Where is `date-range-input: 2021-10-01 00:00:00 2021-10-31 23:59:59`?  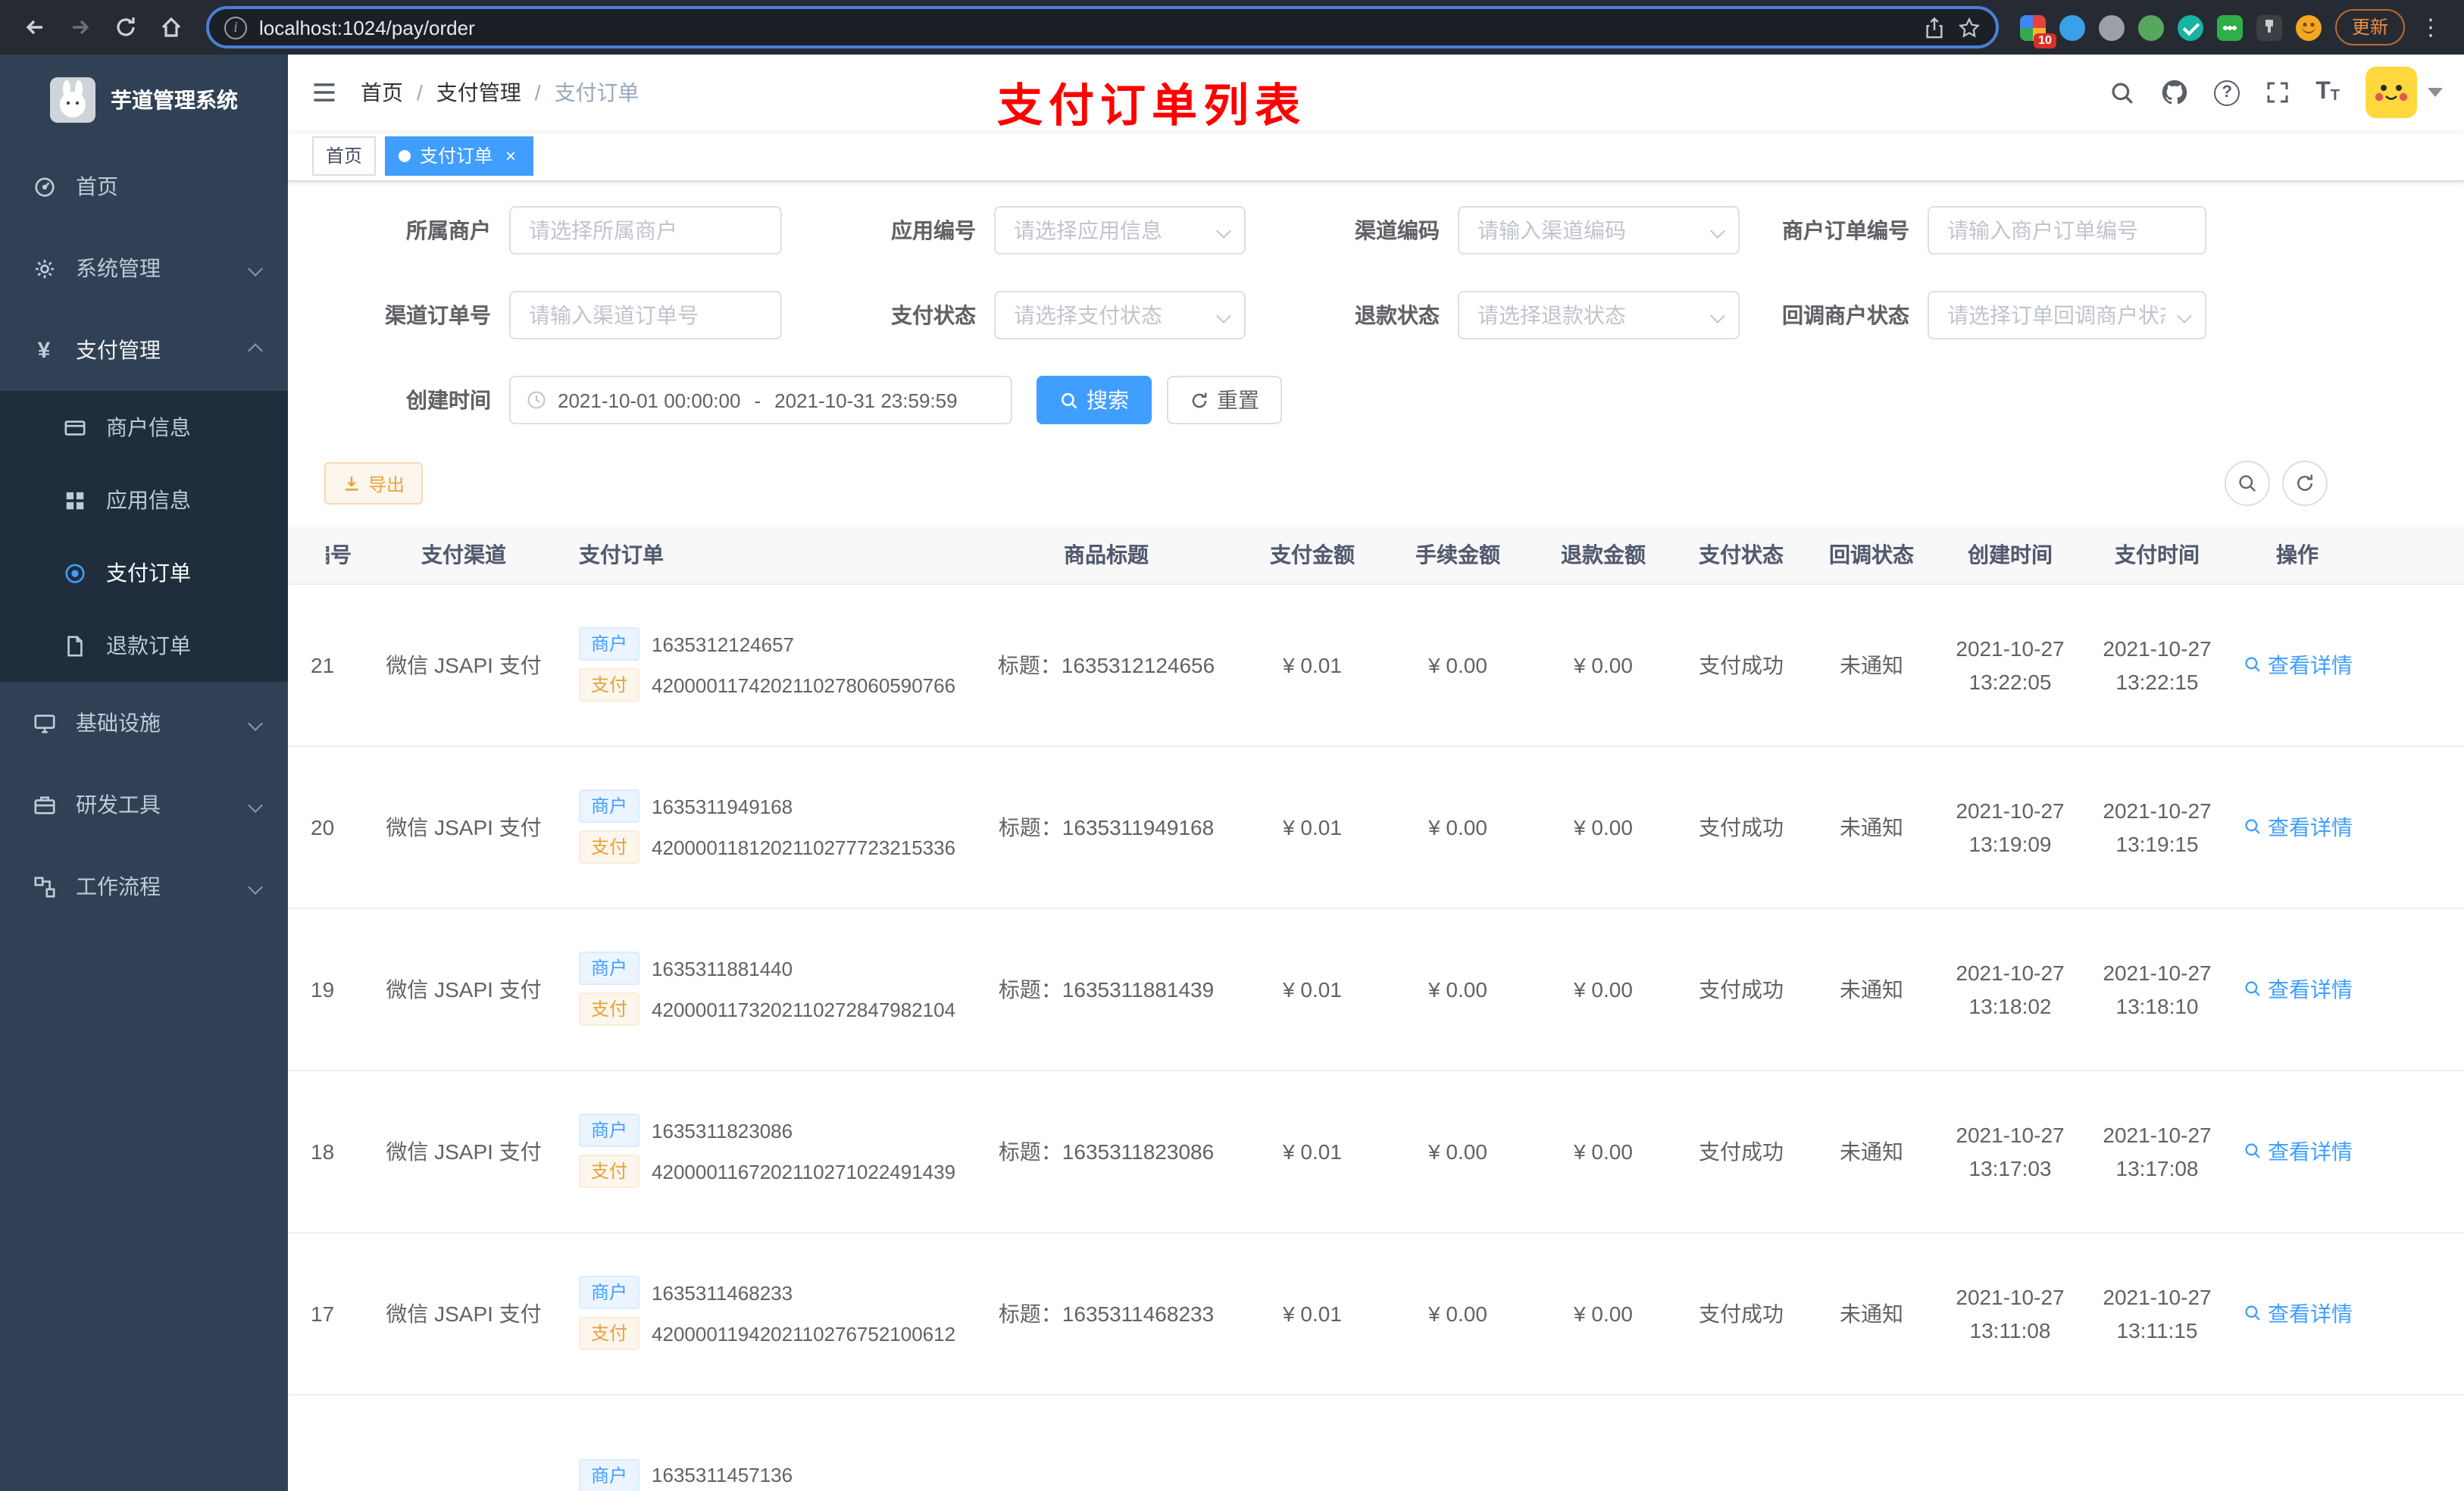
date-range-input: 2021-10-01 00:00:00 2021-10-31 23:59:59 is located at coordinates (760, 400).